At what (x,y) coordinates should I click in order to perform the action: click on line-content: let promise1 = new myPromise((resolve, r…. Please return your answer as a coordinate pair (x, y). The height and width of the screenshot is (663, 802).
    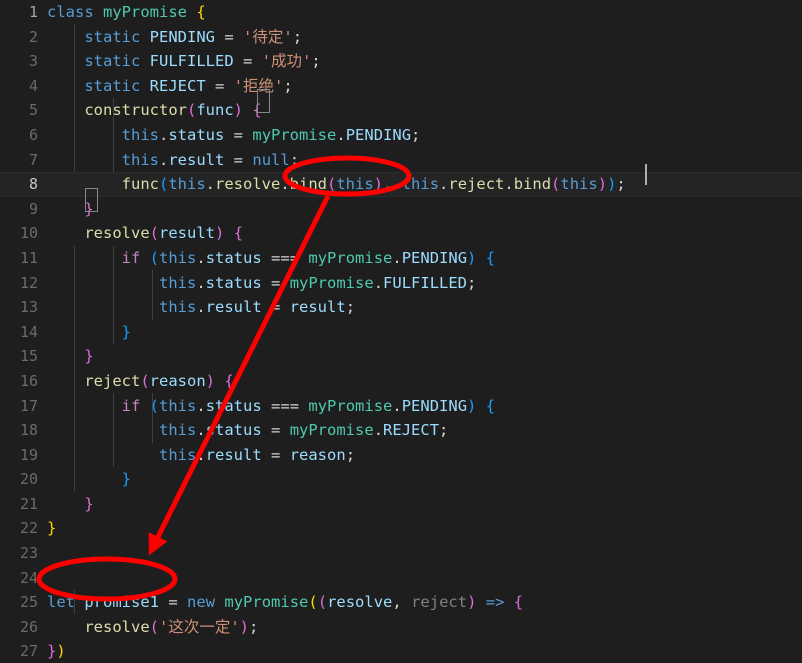
    Looking at the image, I should click on (285, 602).